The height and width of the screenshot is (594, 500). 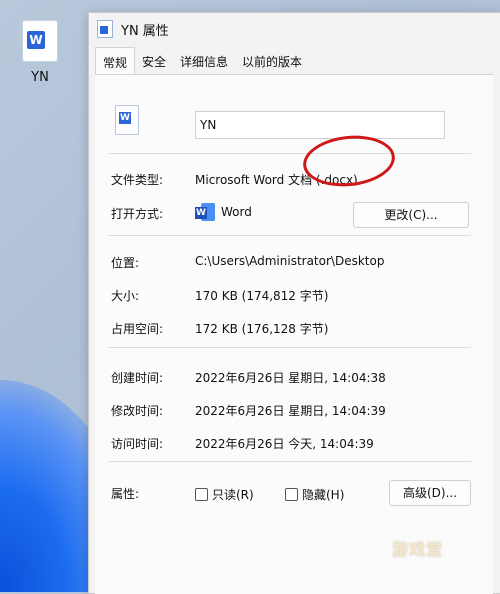 I want to click on tab-details: 详细信息, so click(x=204, y=61).